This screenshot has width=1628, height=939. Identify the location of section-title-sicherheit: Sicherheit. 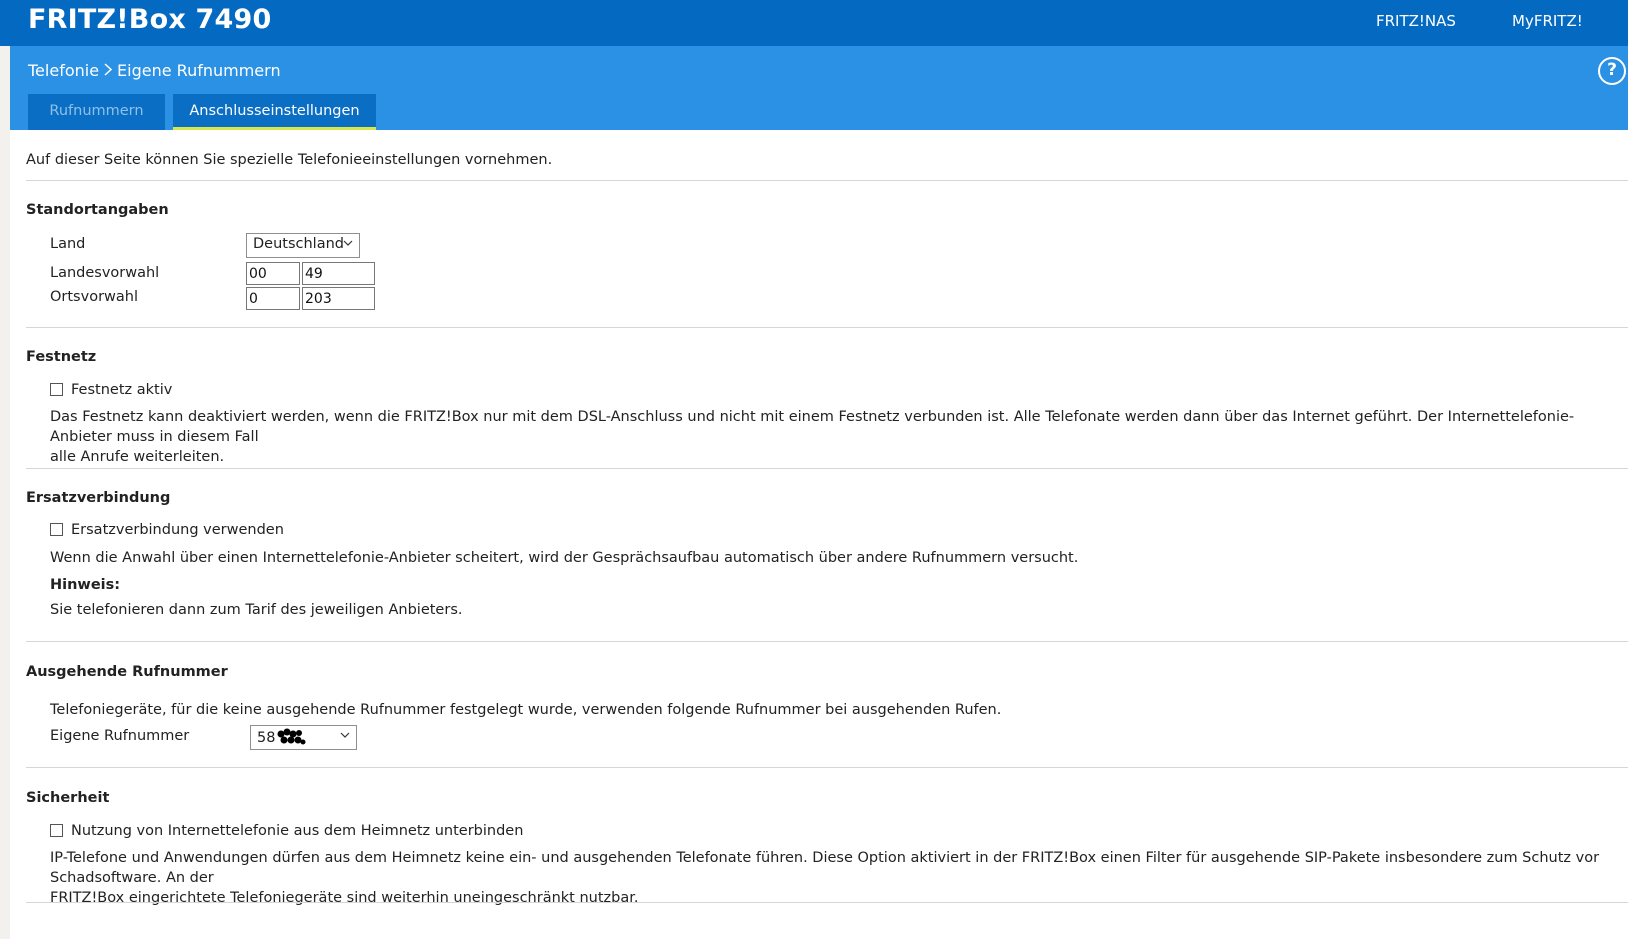
(68, 798).